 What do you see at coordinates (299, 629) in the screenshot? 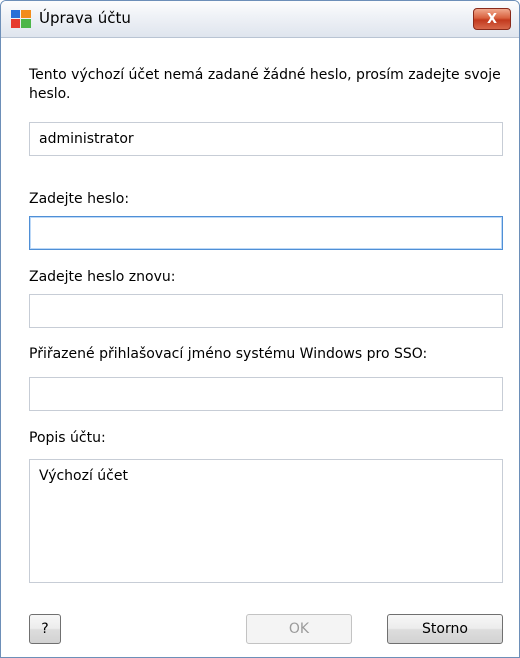
I see `ok-button: OK` at bounding box center [299, 629].